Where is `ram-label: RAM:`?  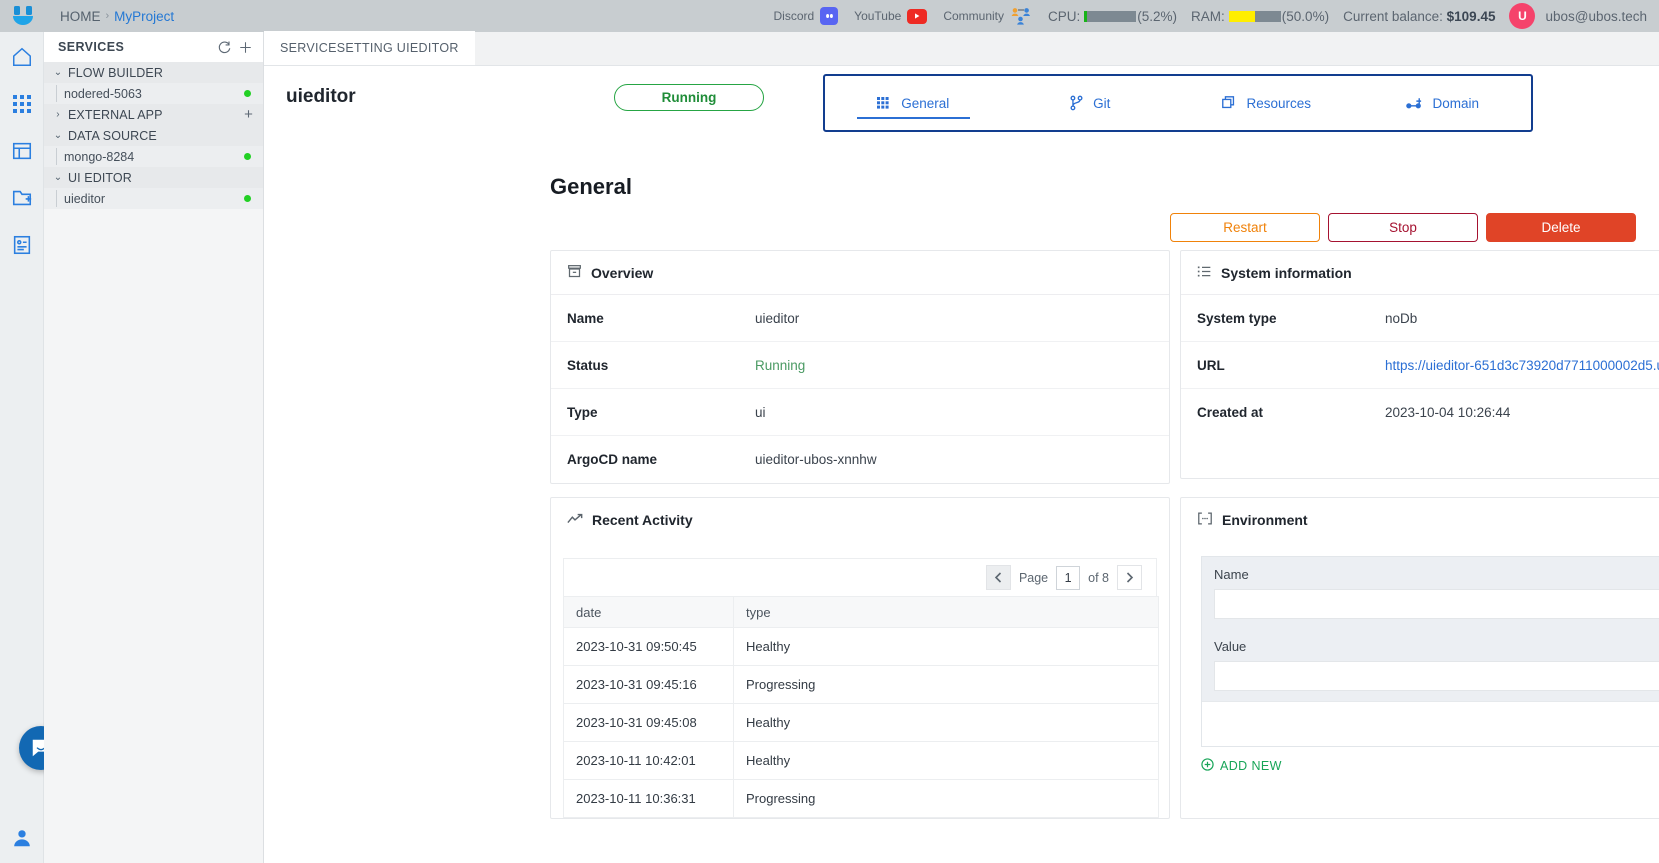 ram-label: RAM: is located at coordinates (1208, 16).